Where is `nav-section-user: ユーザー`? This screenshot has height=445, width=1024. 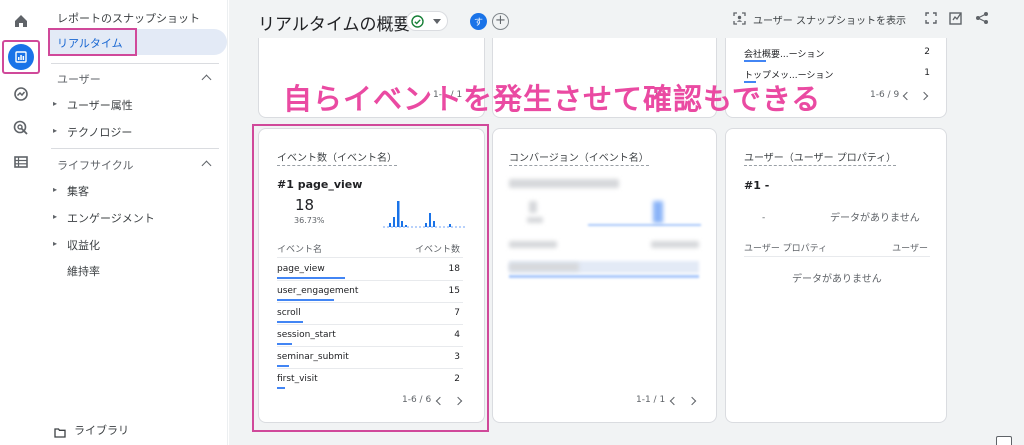 nav-section-user: ユーザー is located at coordinates (79, 79).